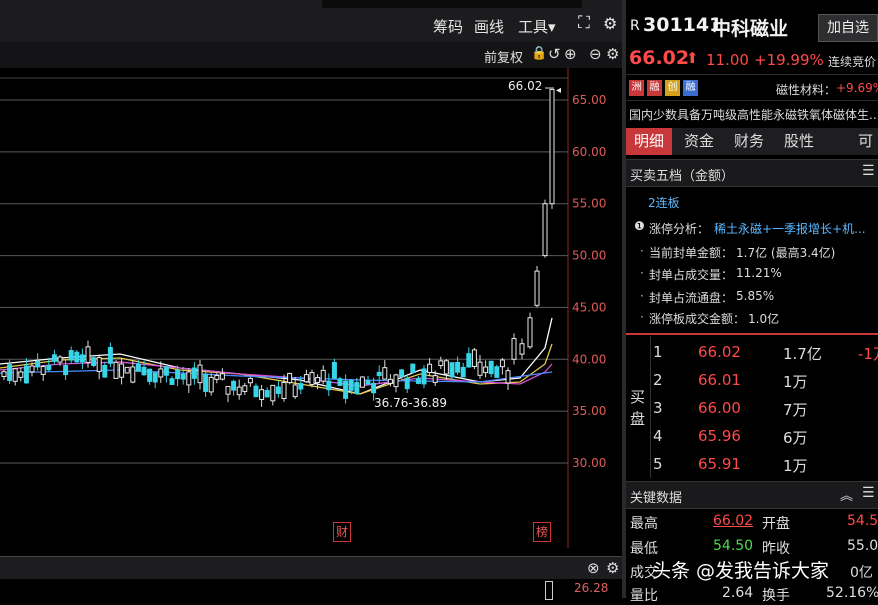 Image resolution: width=878 pixels, height=605 pixels. I want to click on bid-amount: 1.7亿, so click(802, 354).